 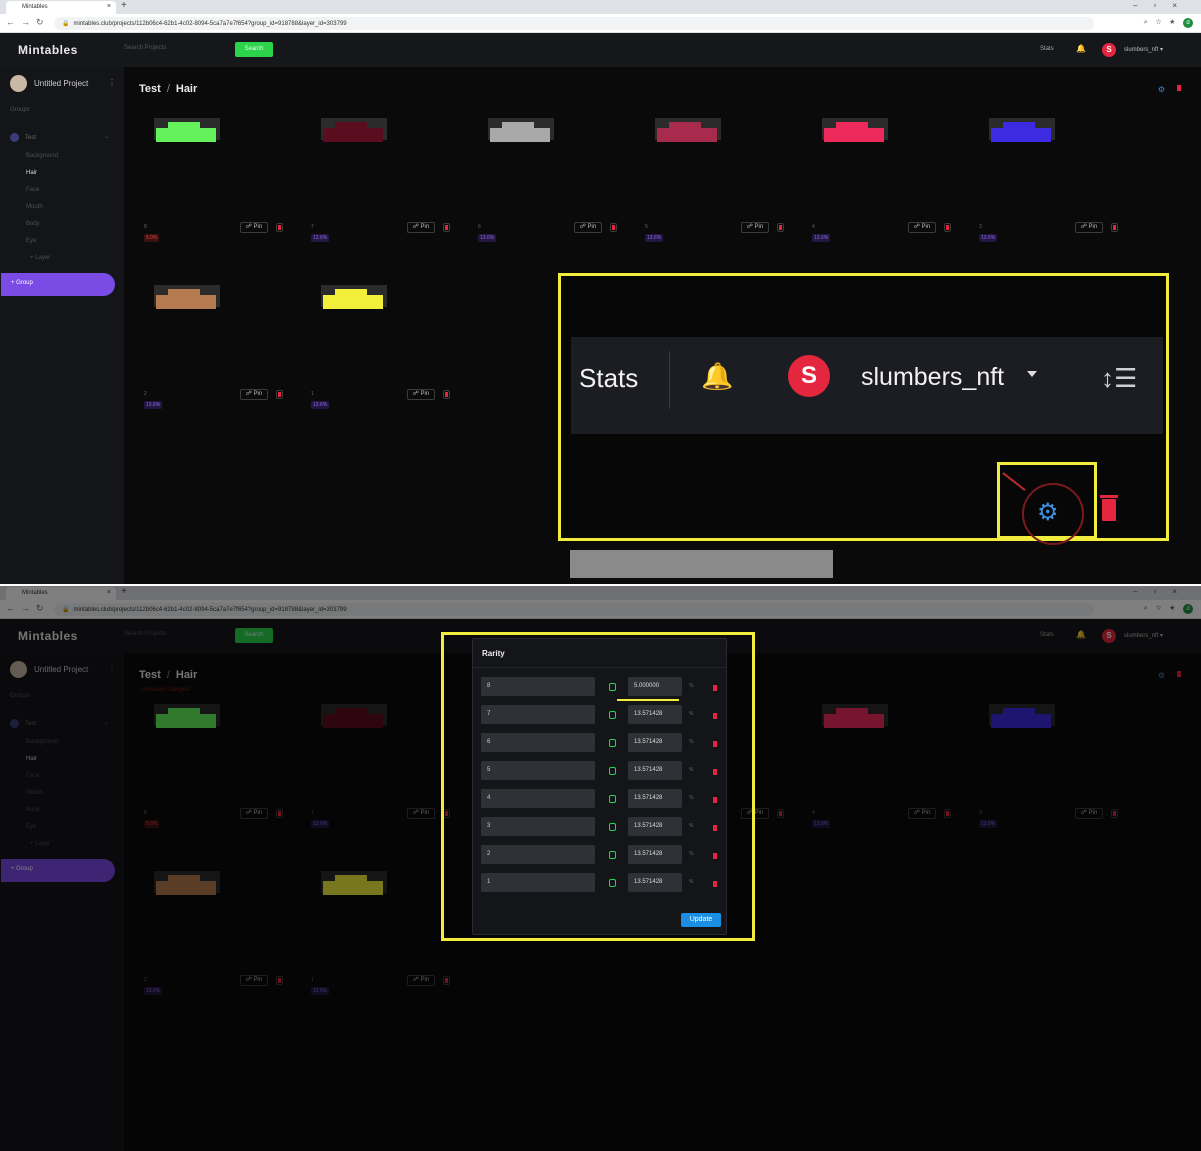 What do you see at coordinates (66, 24) in the screenshot?
I see `lock-icon: 🔒` at bounding box center [66, 24].